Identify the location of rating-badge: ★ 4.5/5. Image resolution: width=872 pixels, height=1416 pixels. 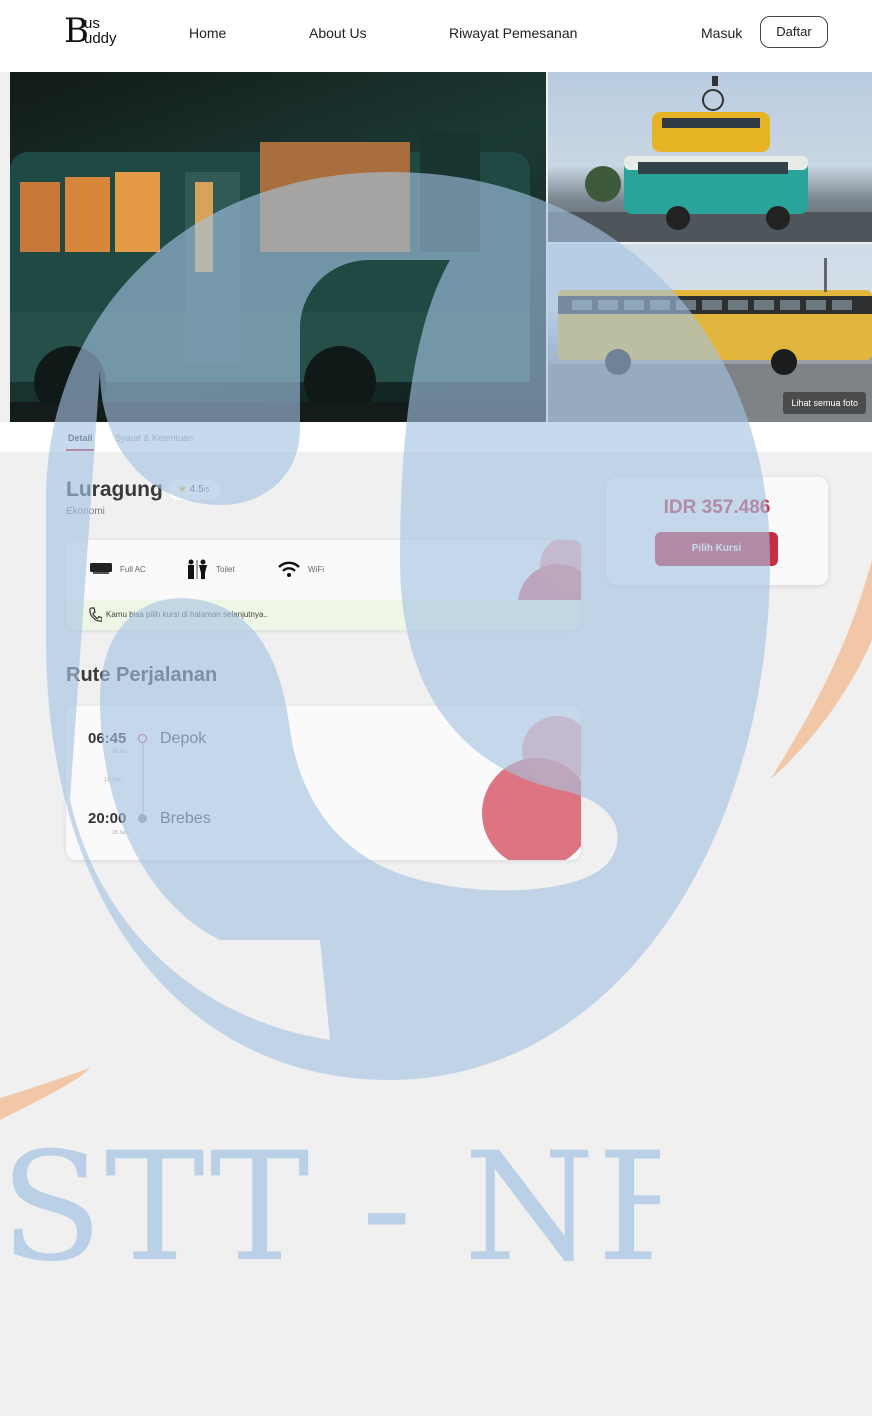
(194, 490).